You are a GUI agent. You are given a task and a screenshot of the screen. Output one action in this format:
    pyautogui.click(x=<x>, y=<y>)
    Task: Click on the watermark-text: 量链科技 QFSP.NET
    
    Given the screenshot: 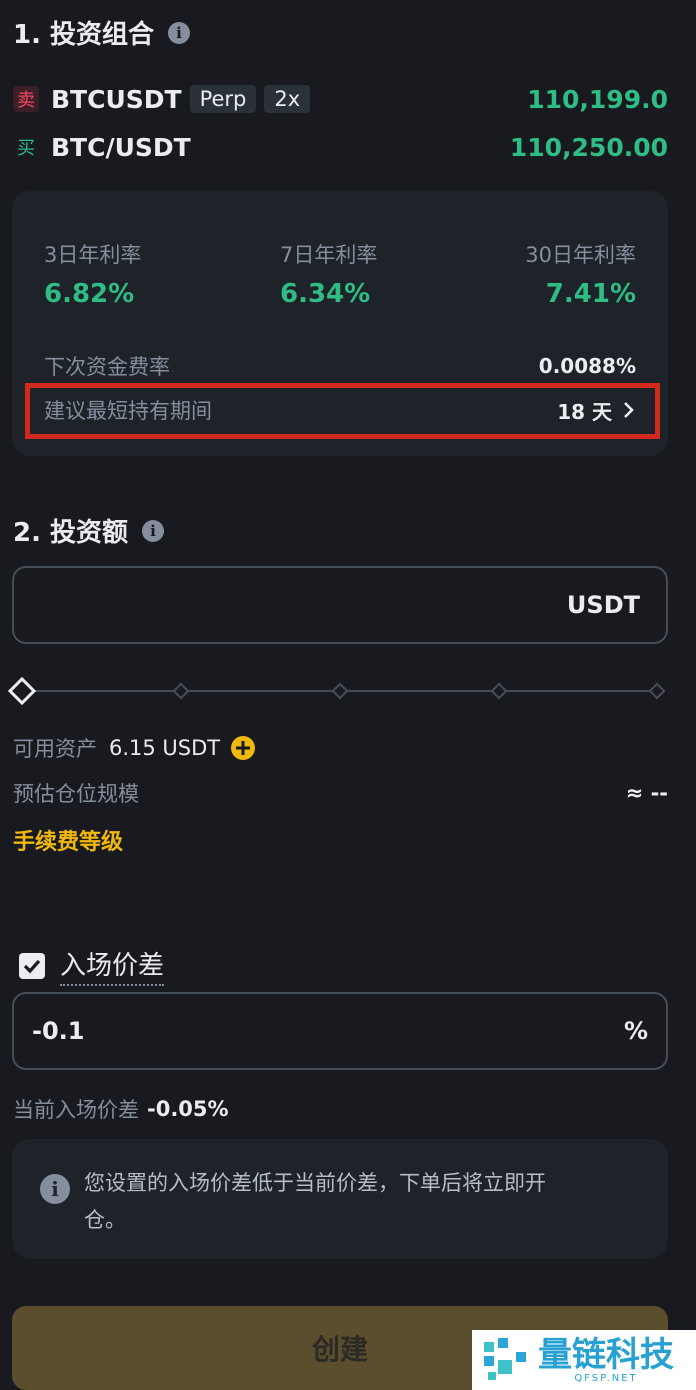 What is the action you would take?
    pyautogui.click(x=606, y=1360)
    